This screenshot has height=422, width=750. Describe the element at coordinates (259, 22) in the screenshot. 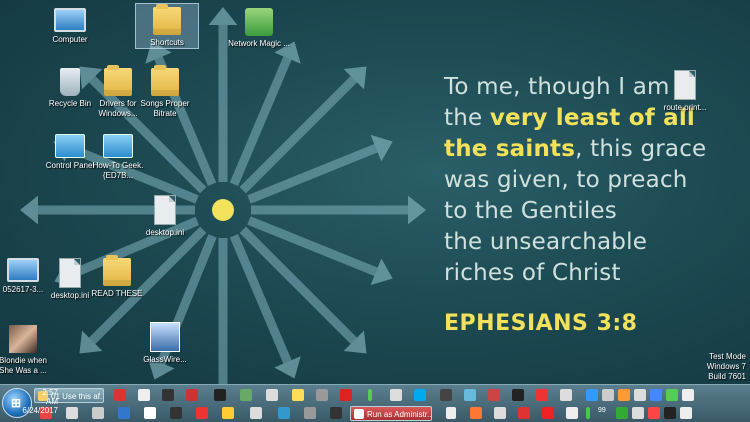

I see `network-magic-icon` at that location.